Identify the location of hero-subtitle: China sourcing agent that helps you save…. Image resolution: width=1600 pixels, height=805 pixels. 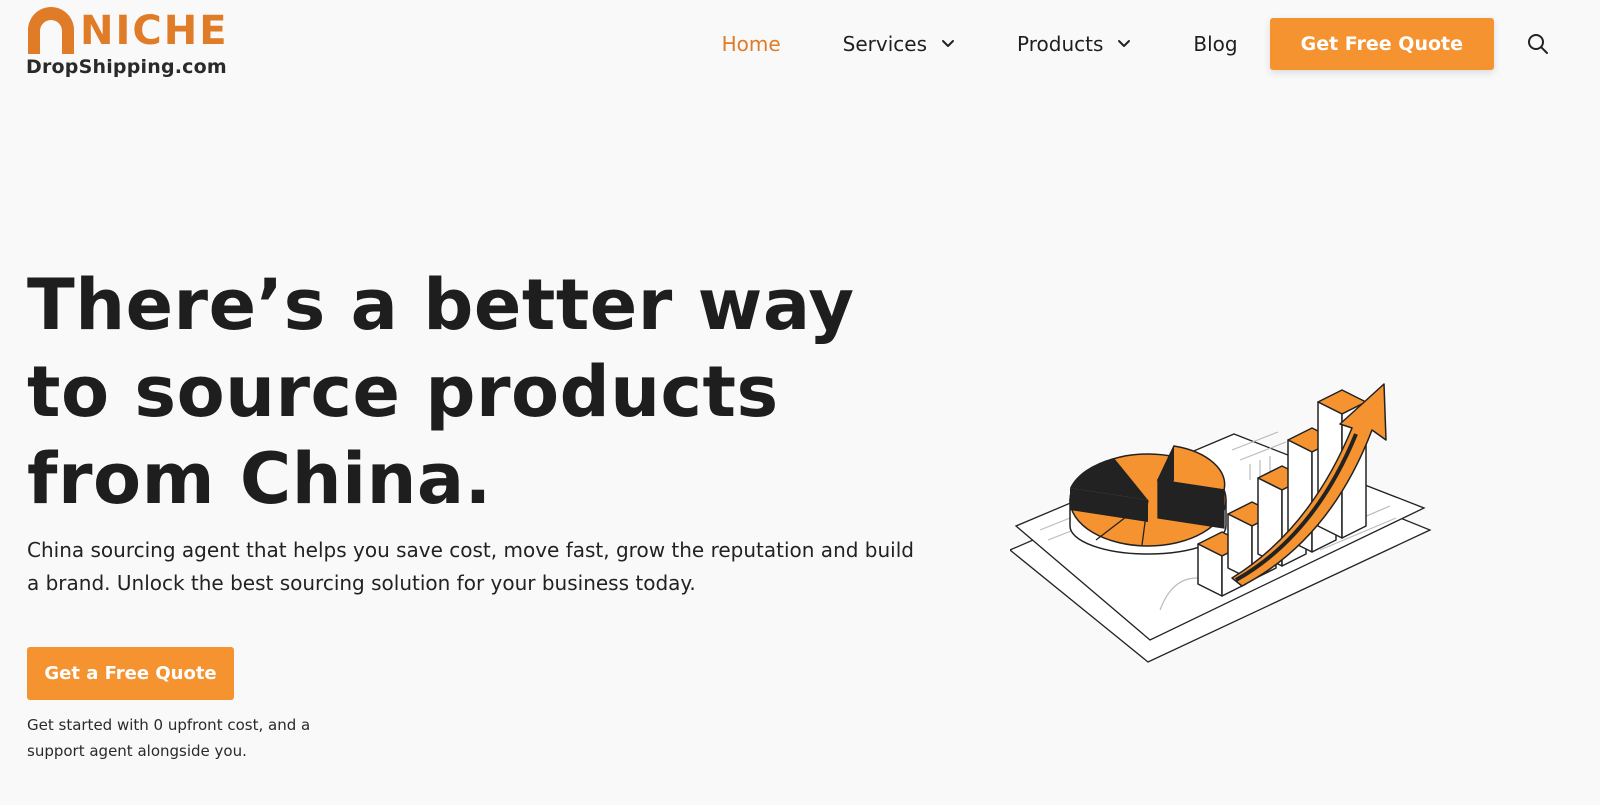
(470, 566).